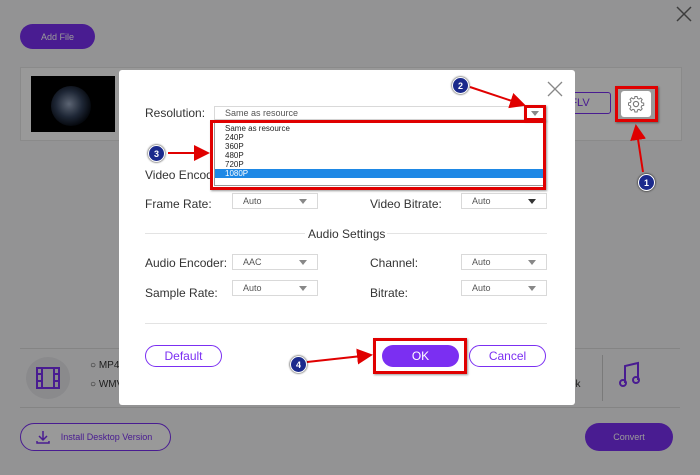 Image resolution: width=700 pixels, height=475 pixels. What do you see at coordinates (646, 182) in the screenshot?
I see `callout-badge-1: 1` at bounding box center [646, 182].